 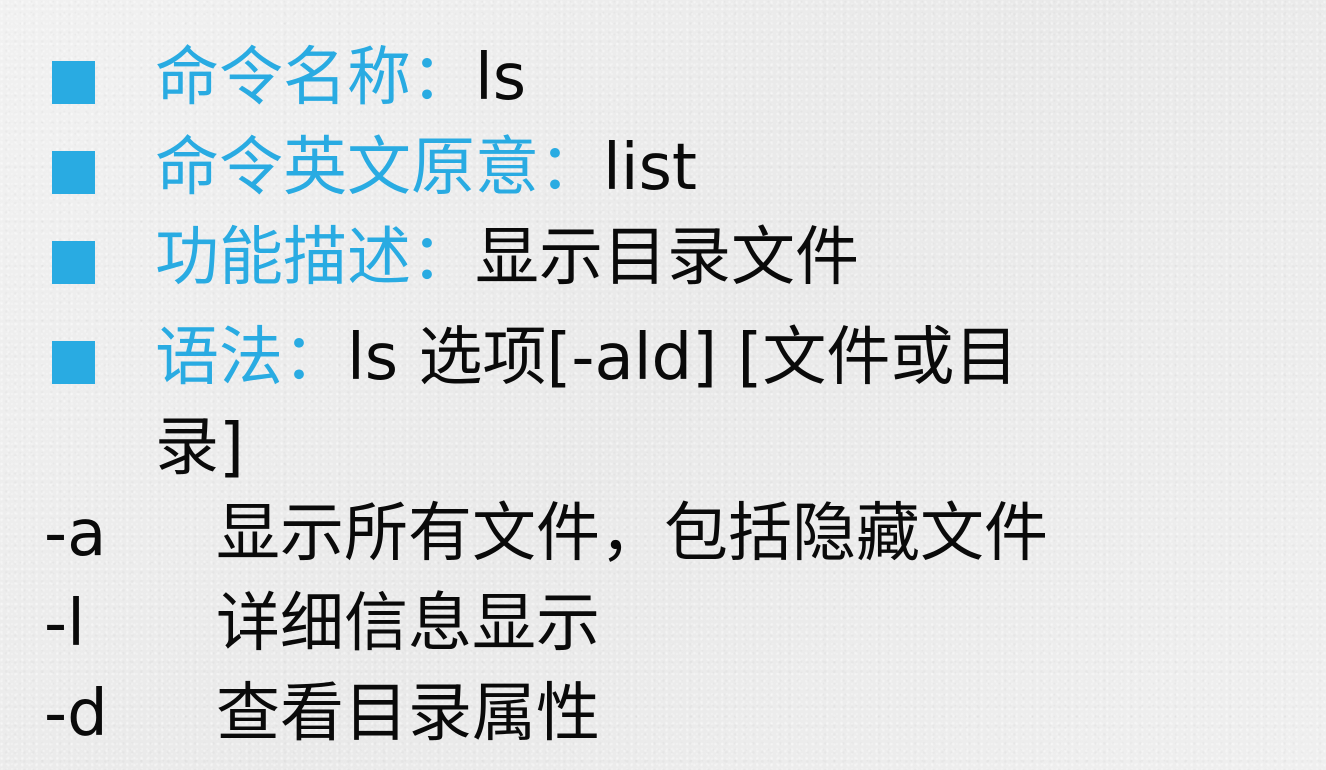 I want to click on bullet-label: 命令名称：, so click(x=315, y=78).